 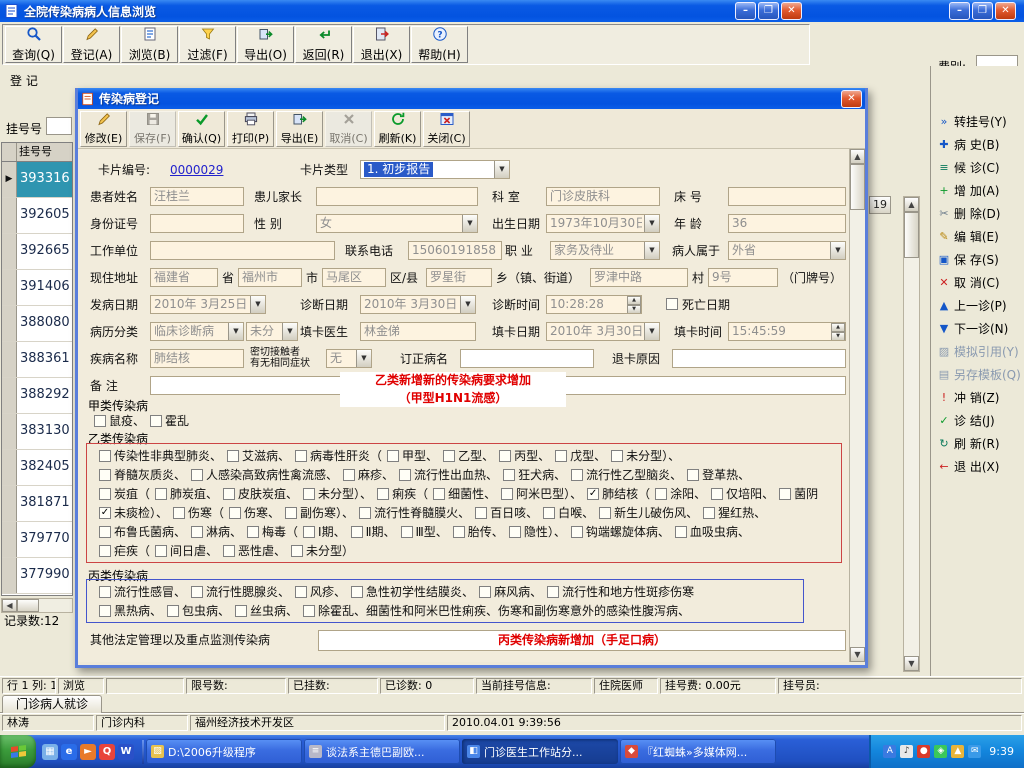 I want to click on grid-row: 392665, so click(x=37, y=252).